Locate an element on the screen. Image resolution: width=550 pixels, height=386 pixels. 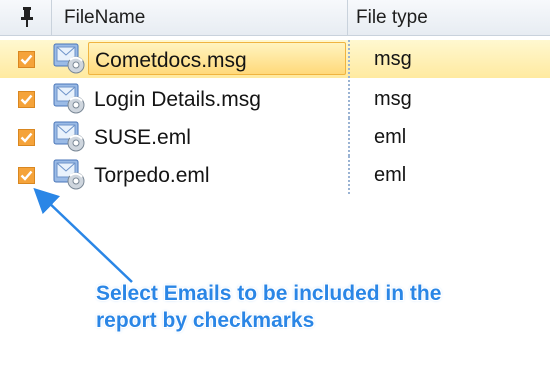
annotation-line-1: Select Emails to be included in the is located at coordinates (269, 293).